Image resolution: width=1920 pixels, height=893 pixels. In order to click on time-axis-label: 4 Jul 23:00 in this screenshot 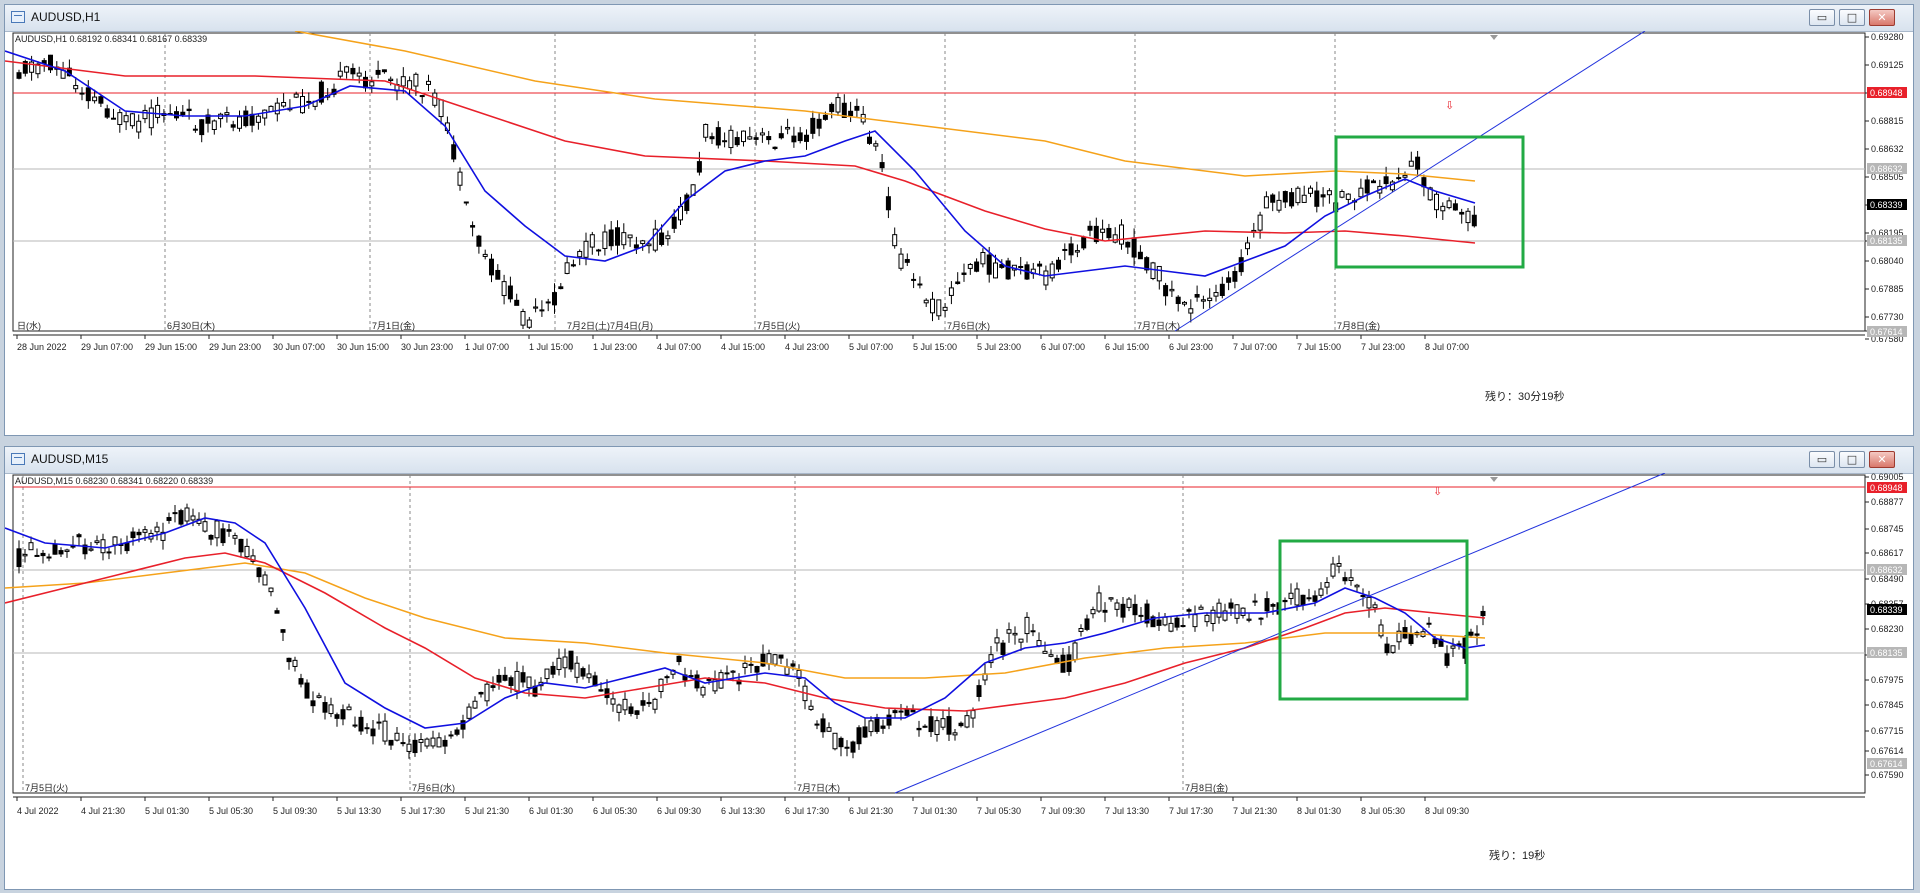, I will do `click(807, 347)`.